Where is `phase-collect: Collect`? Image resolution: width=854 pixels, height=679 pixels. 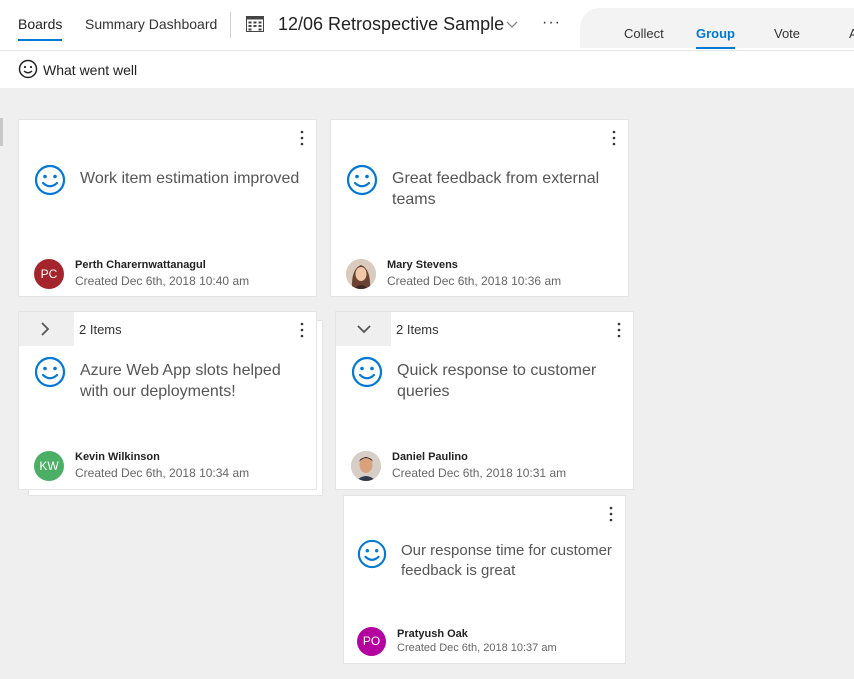
phase-collect: Collect is located at coordinates (644, 33).